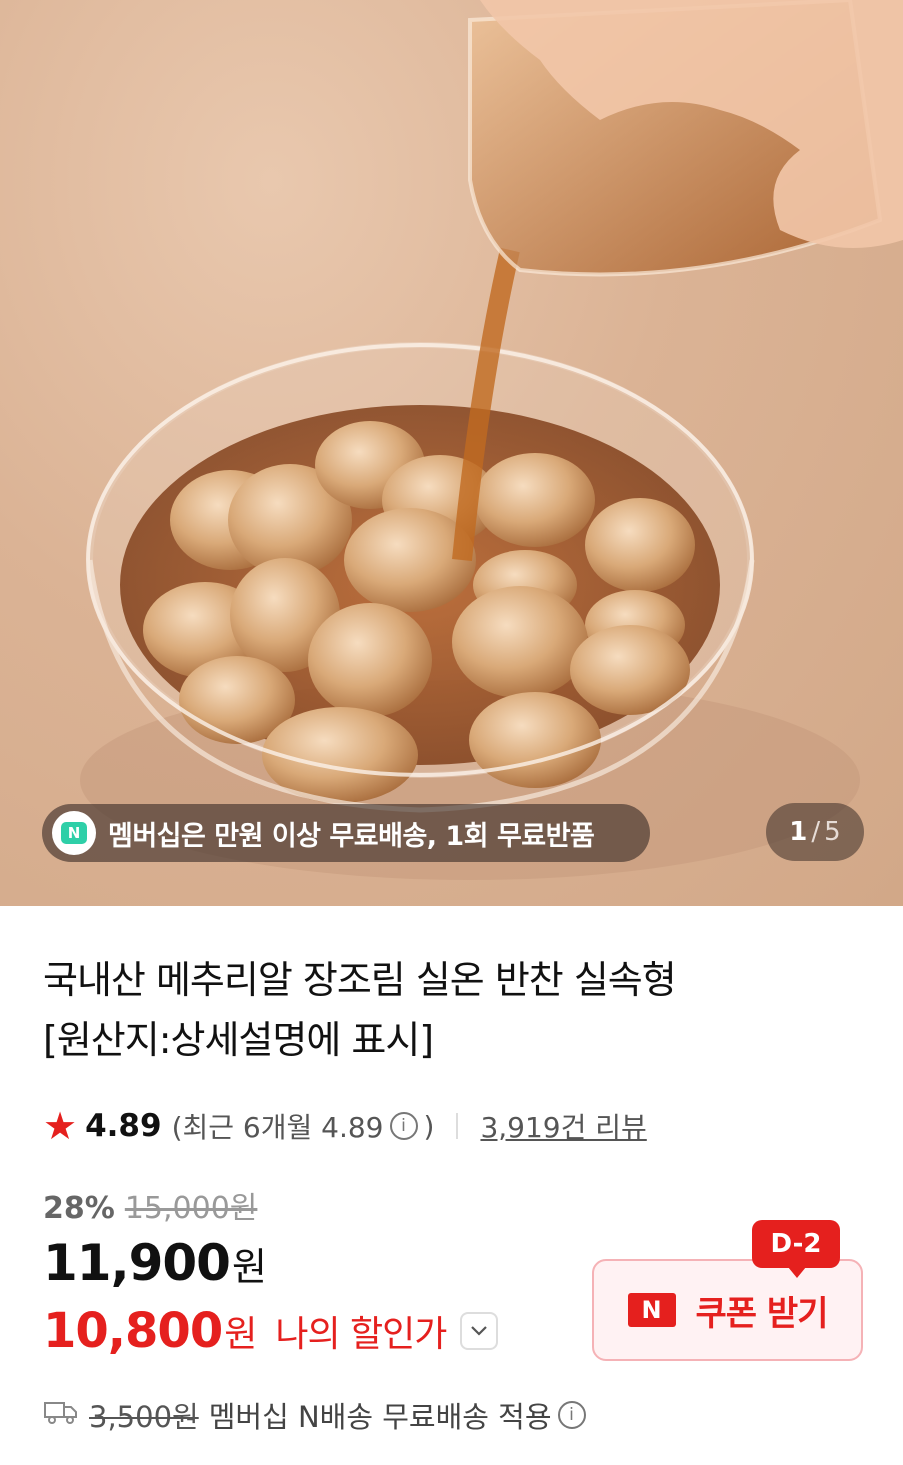 The image size is (903, 1465). Describe the element at coordinates (123, 1126) in the screenshot. I see `rating-score: 4.89` at that location.